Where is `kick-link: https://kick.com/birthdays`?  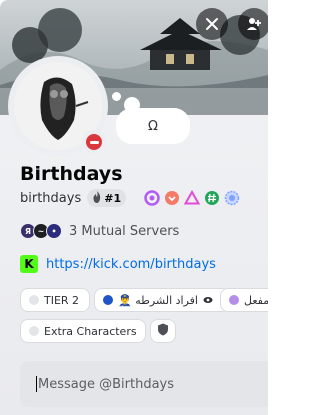 kick-link: https://kick.com/birthdays is located at coordinates (131, 264).